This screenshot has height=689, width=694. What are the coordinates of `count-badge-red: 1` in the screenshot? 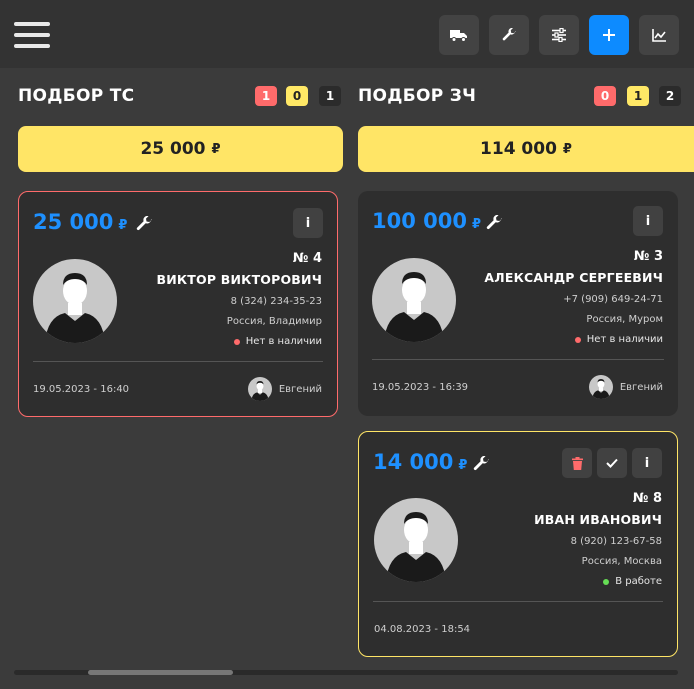 It's located at (266, 96).